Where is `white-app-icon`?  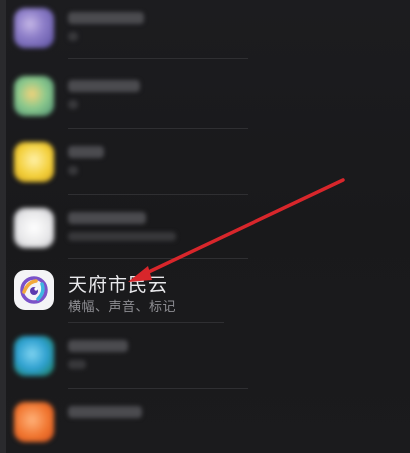 white-app-icon is located at coordinates (34, 228).